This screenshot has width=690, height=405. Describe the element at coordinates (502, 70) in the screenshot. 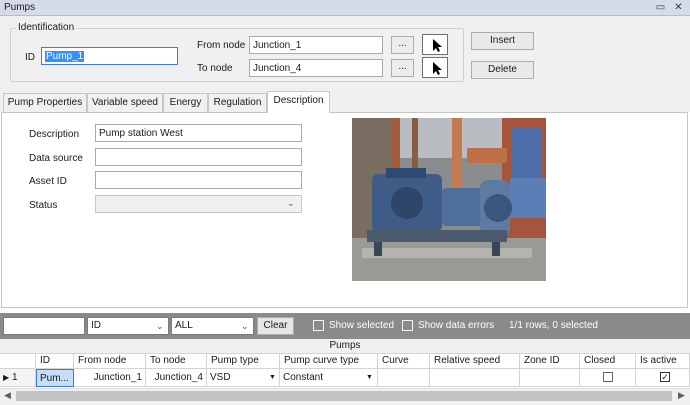

I see `delete-button: Delete` at that location.